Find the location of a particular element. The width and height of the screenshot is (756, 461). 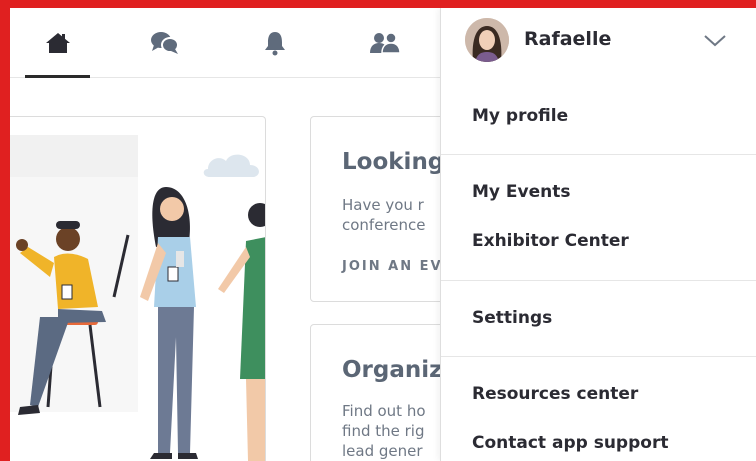

card-title: Looking is located at coordinates (393, 162).